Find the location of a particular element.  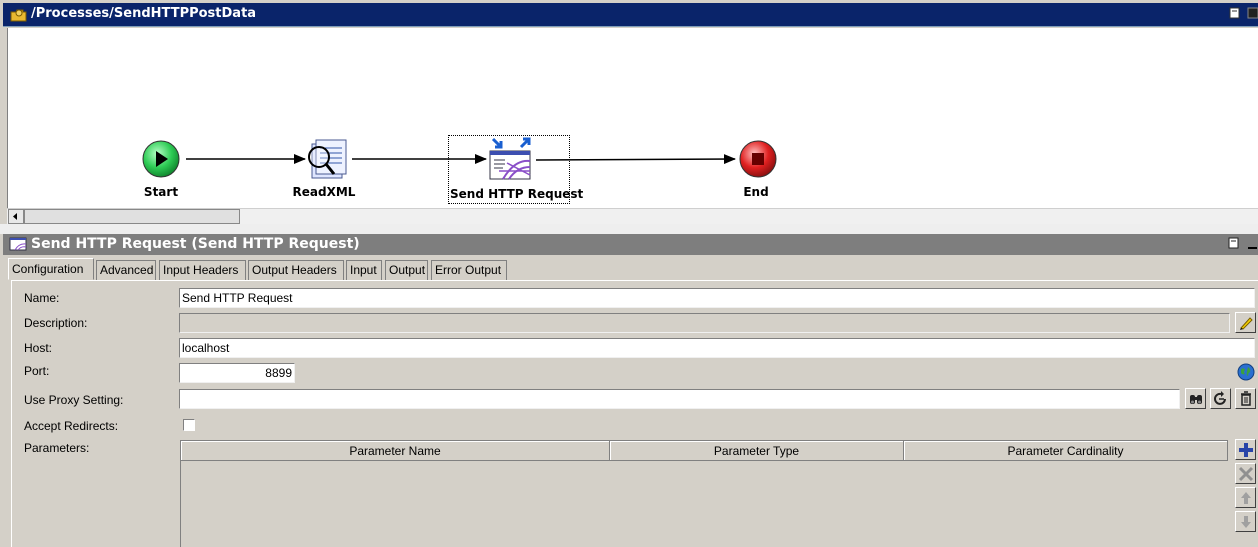

properties-panel-titlebar: Send HTTP Request (Send HTTP Request) is located at coordinates (630, 244).